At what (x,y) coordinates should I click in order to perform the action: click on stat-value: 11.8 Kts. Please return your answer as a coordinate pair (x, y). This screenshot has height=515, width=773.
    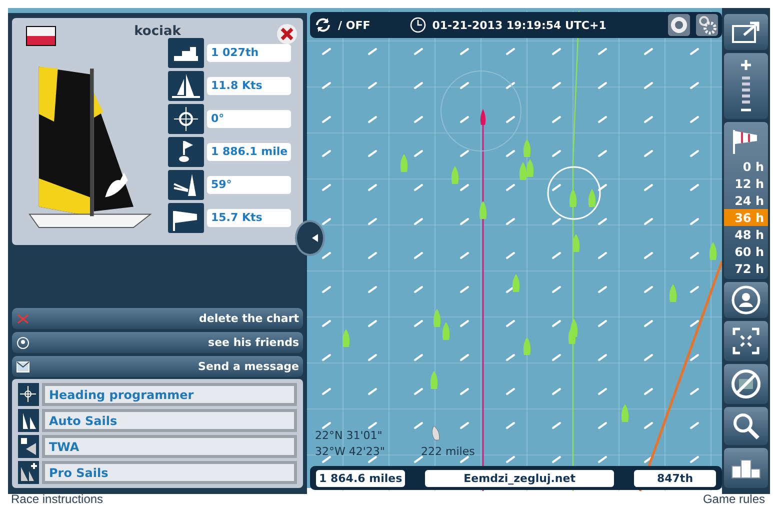
    Looking at the image, I should click on (249, 86).